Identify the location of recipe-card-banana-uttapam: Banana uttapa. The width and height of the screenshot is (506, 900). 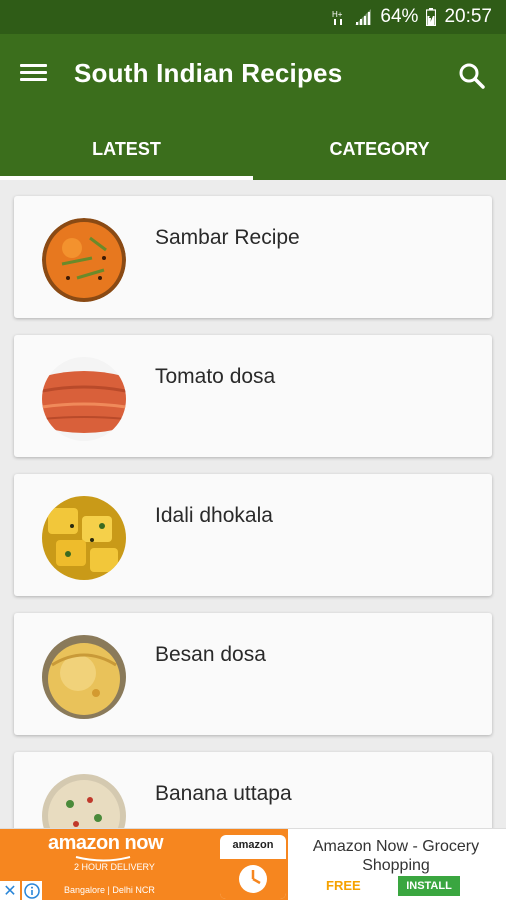
(253, 790).